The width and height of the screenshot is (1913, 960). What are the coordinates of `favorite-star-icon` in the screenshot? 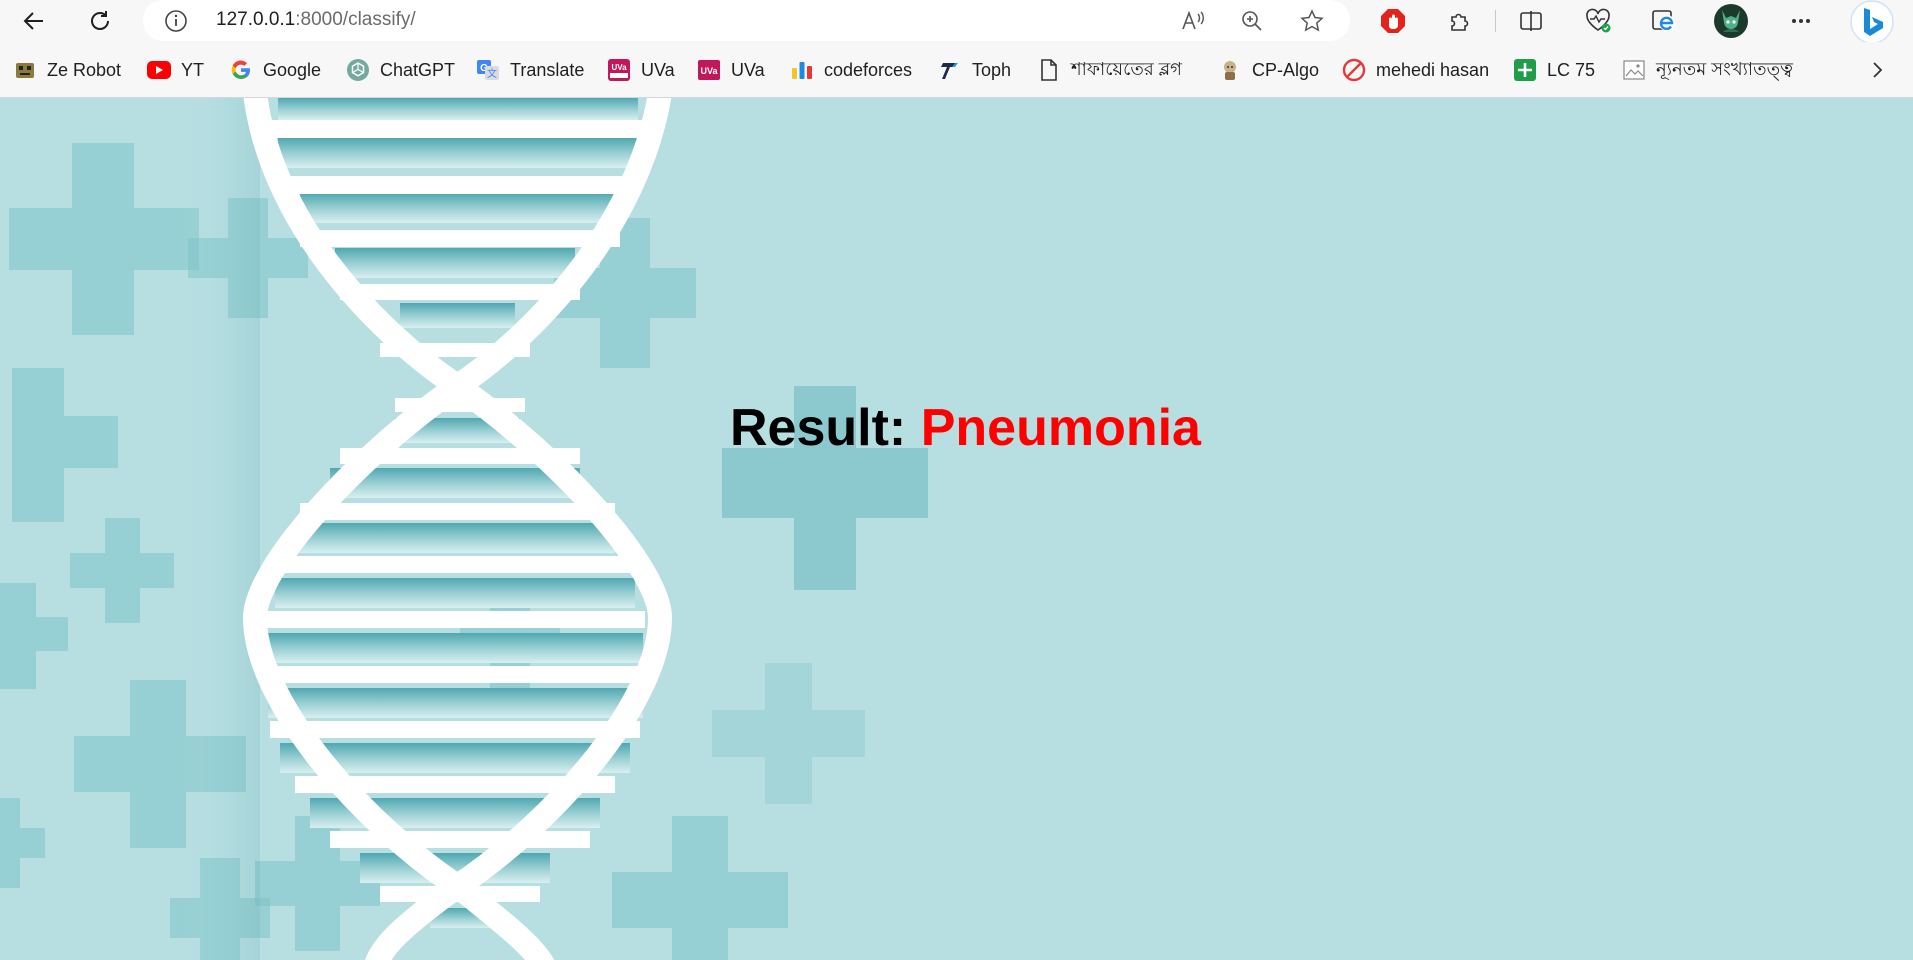 It's located at (1312, 21).